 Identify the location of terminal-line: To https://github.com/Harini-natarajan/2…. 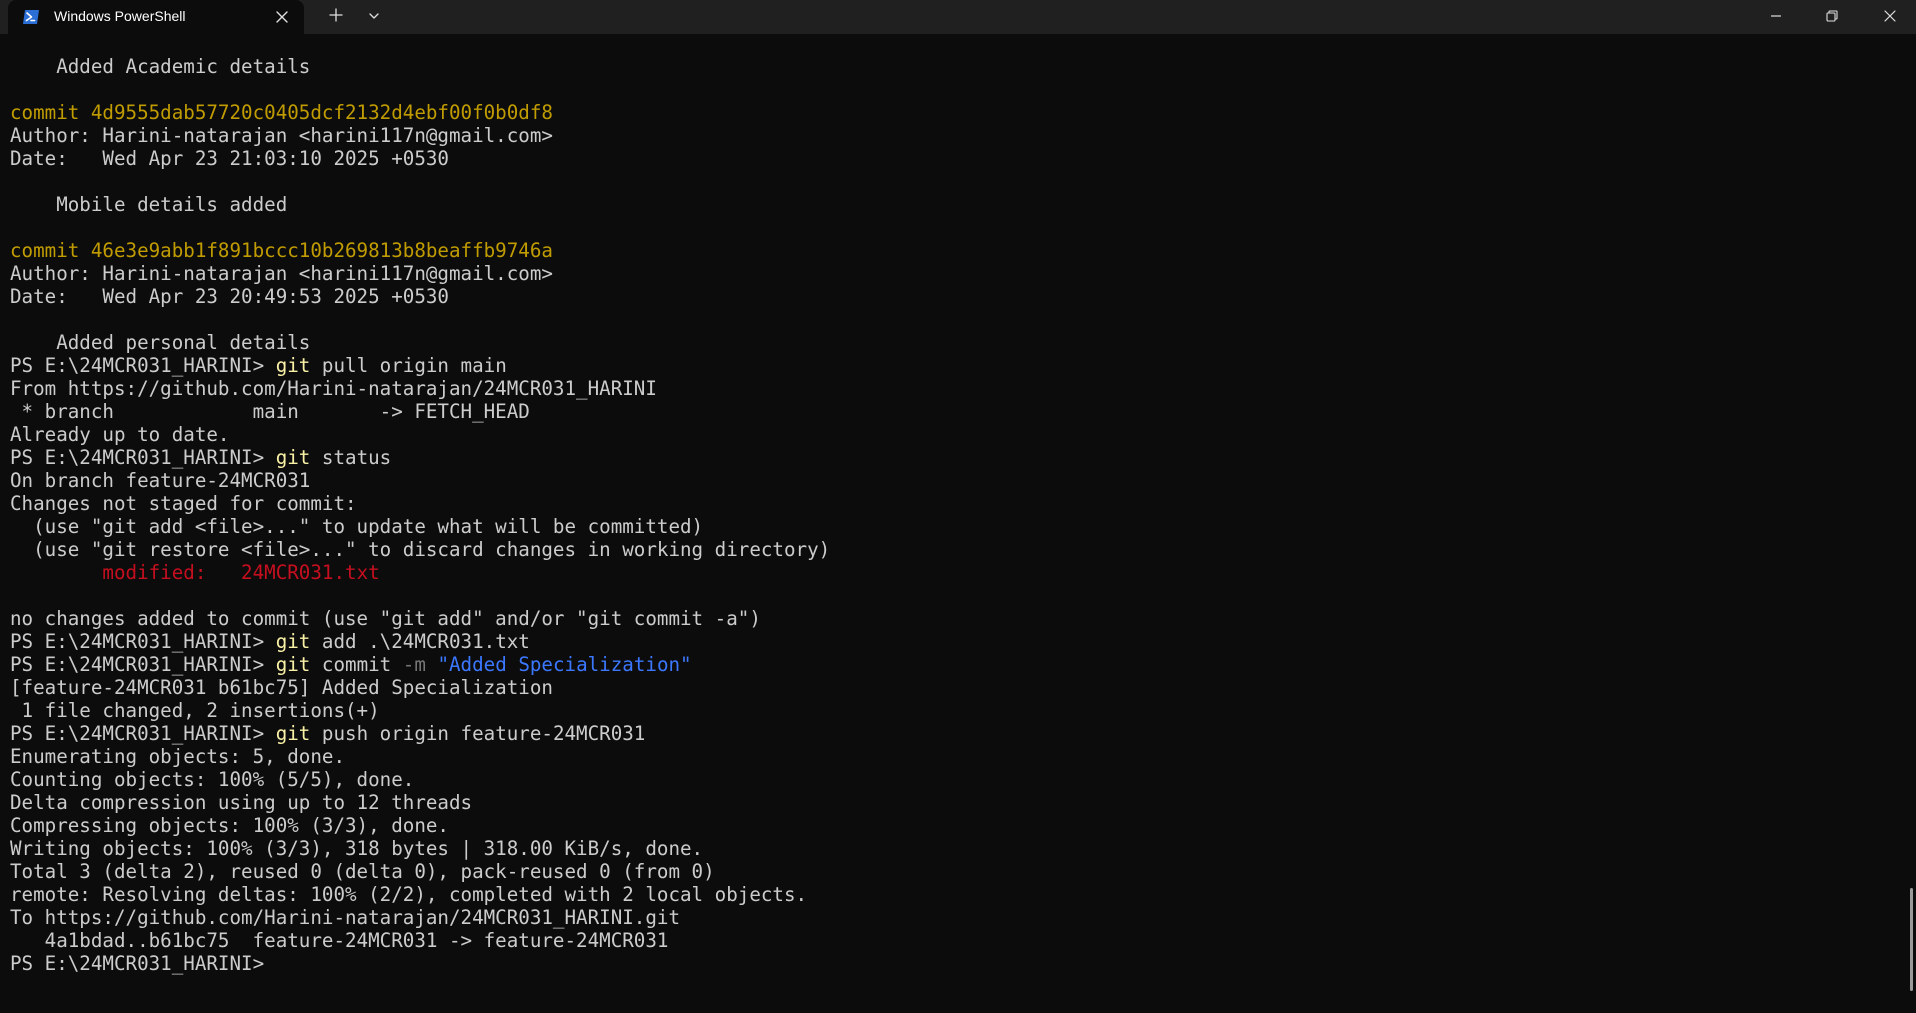
(955, 917).